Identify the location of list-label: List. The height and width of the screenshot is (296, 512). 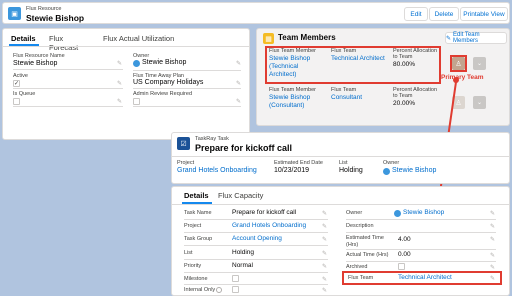
(188, 253).